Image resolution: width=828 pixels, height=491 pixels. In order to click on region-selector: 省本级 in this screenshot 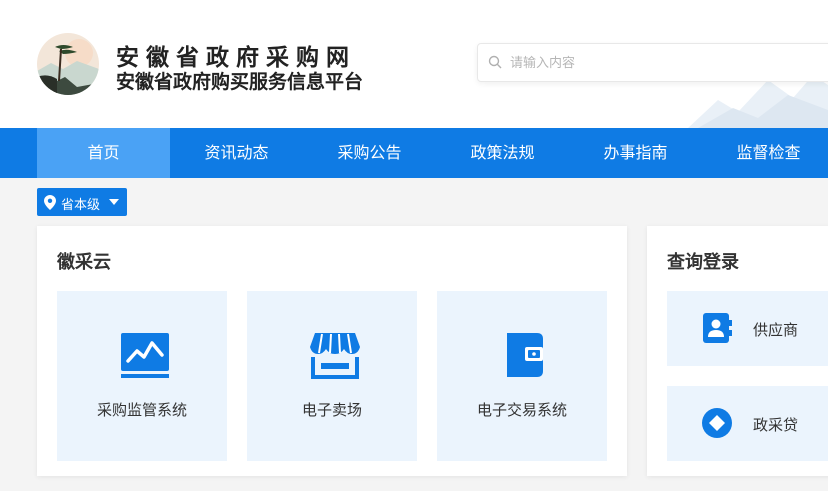, I will do `click(82, 202)`.